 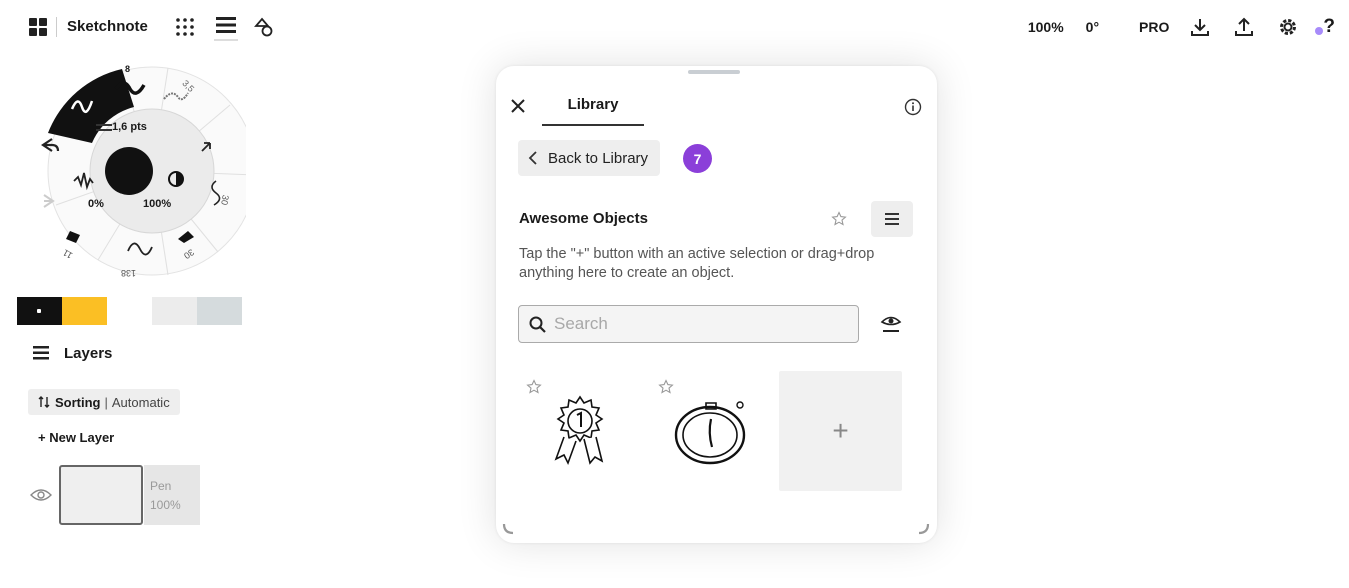 I want to click on brush-wheel: 1,6 pts 0% 100% 1,6 8 3,5 30 30 138 11, so click(x=143, y=171).